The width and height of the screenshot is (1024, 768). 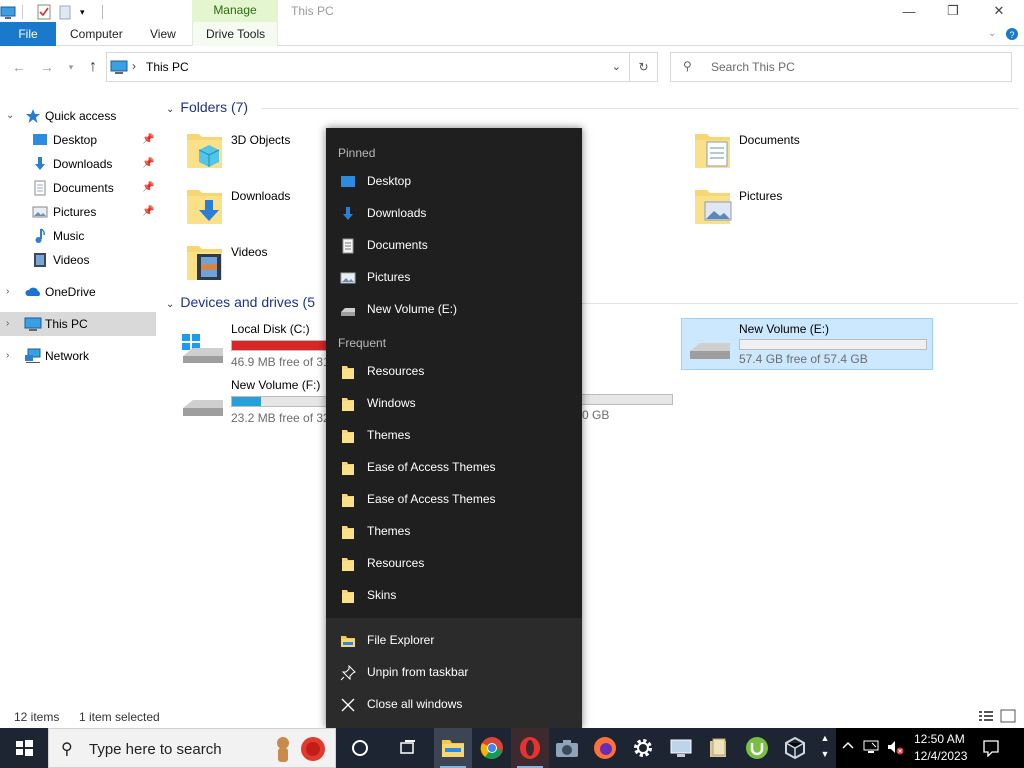 I want to click on recent-locations-icon: ▾, so click(x=71, y=67).